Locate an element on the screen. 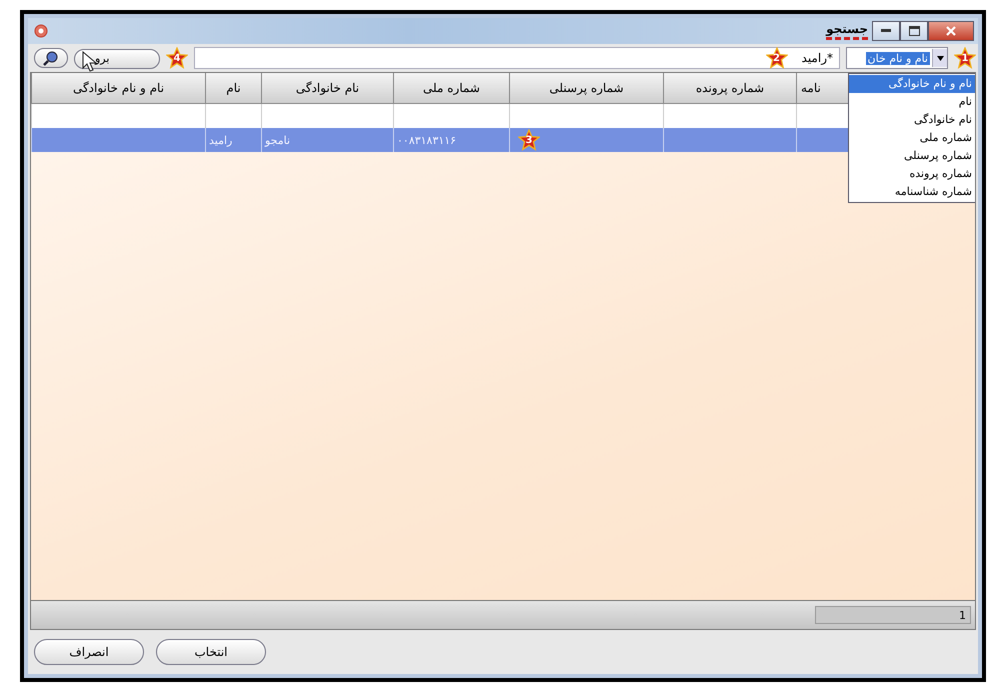 The width and height of the screenshot is (992, 690). maximize-button is located at coordinates (914, 31).